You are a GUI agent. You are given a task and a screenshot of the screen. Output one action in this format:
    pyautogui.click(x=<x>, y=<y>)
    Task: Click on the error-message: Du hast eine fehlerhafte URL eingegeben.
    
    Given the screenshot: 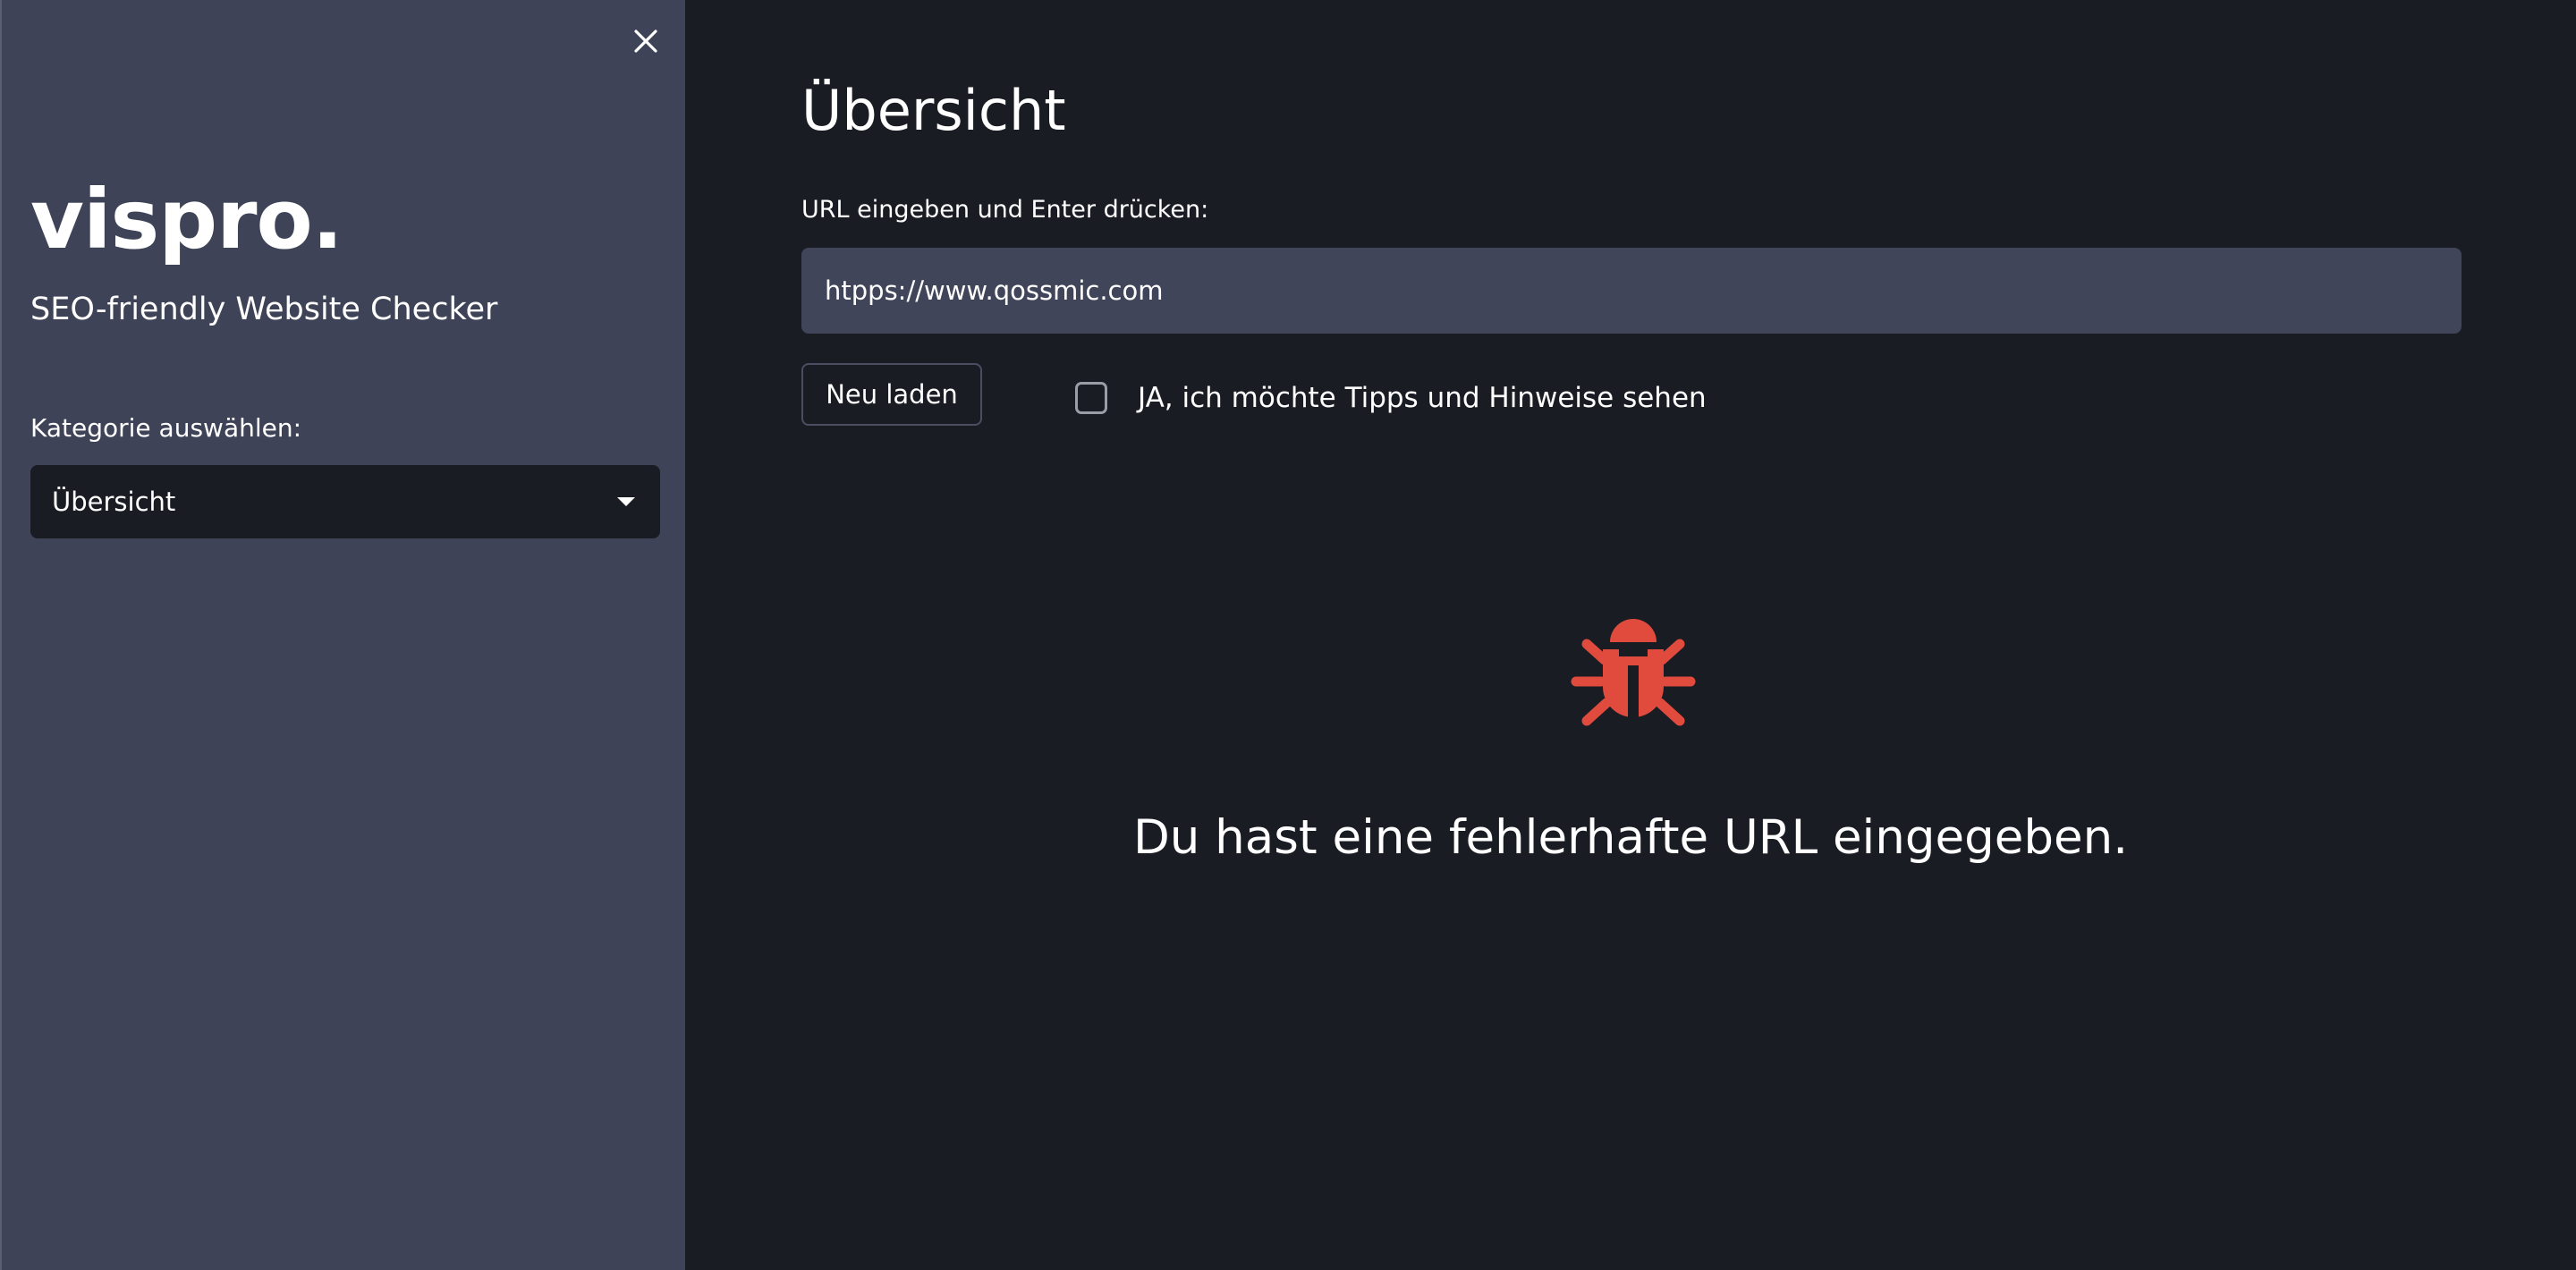 What is the action you would take?
    pyautogui.click(x=1630, y=837)
    